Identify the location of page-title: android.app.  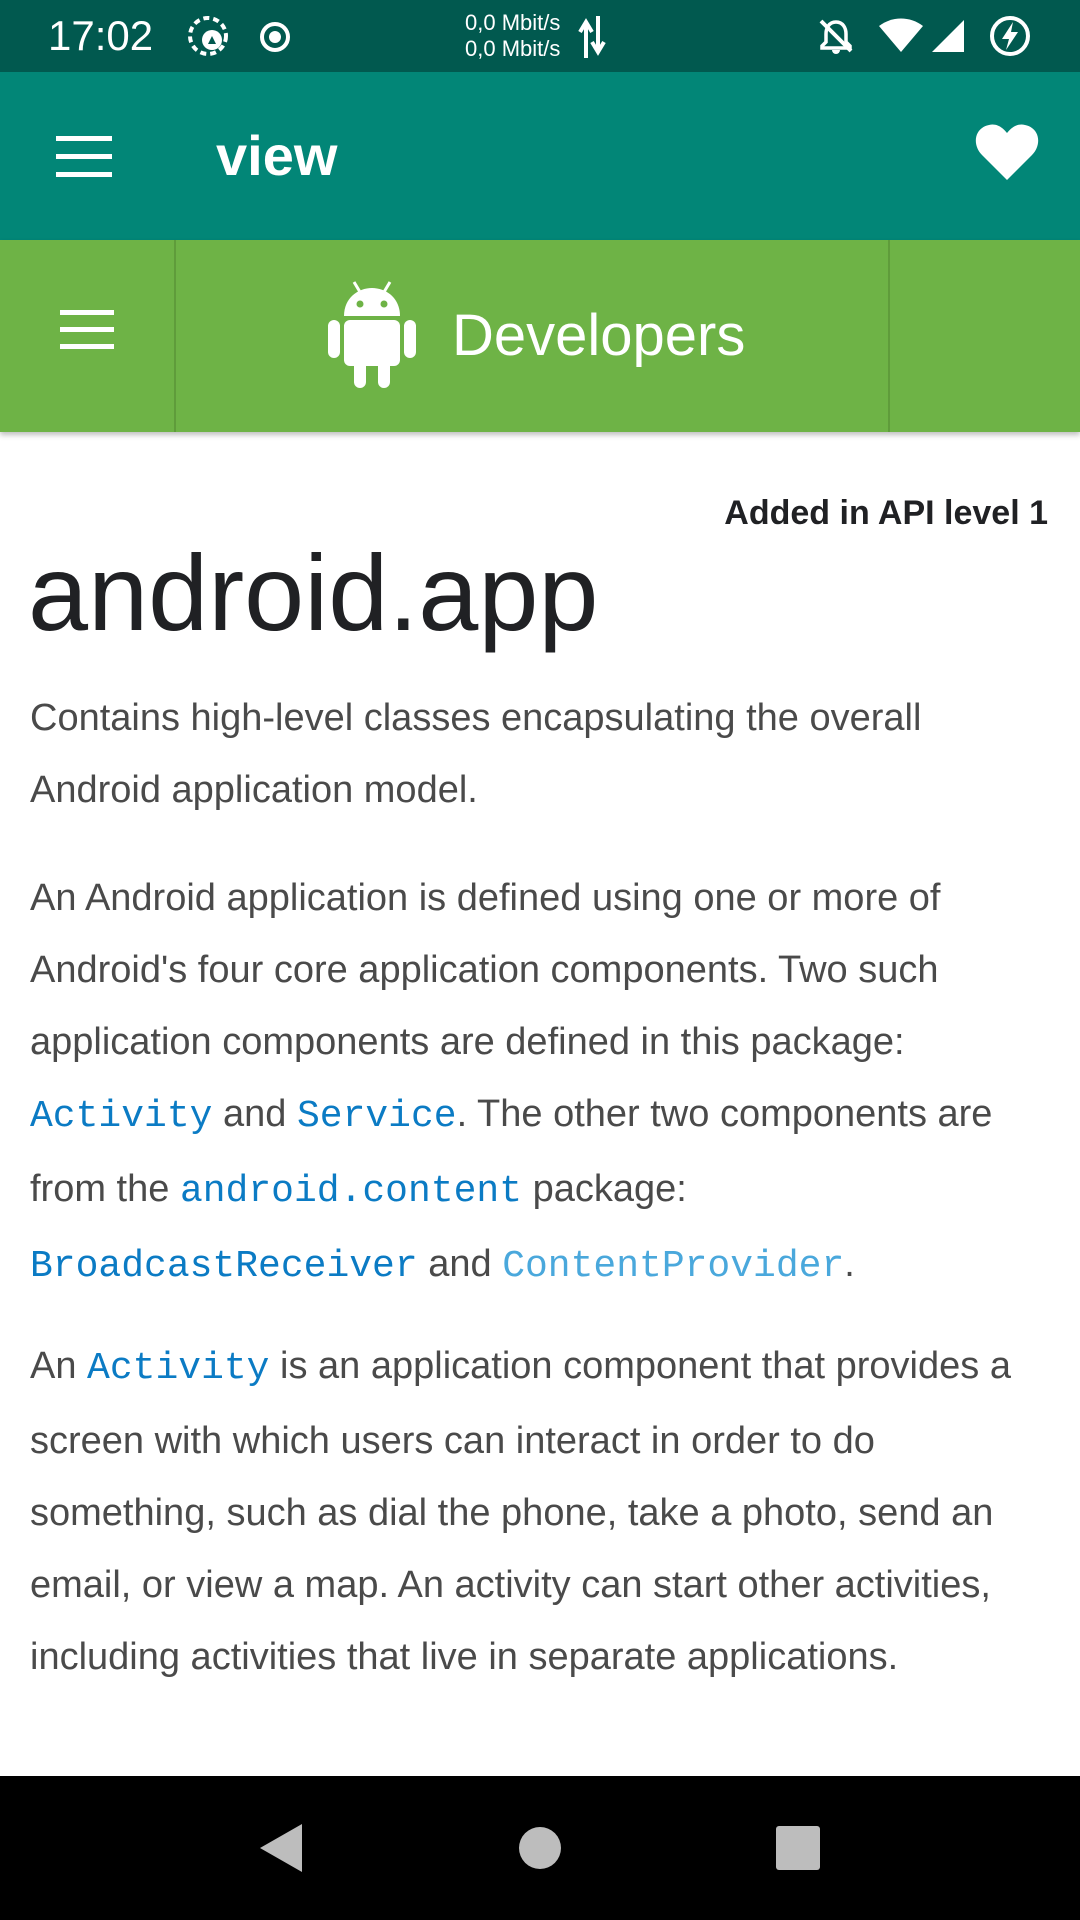
(313, 592).